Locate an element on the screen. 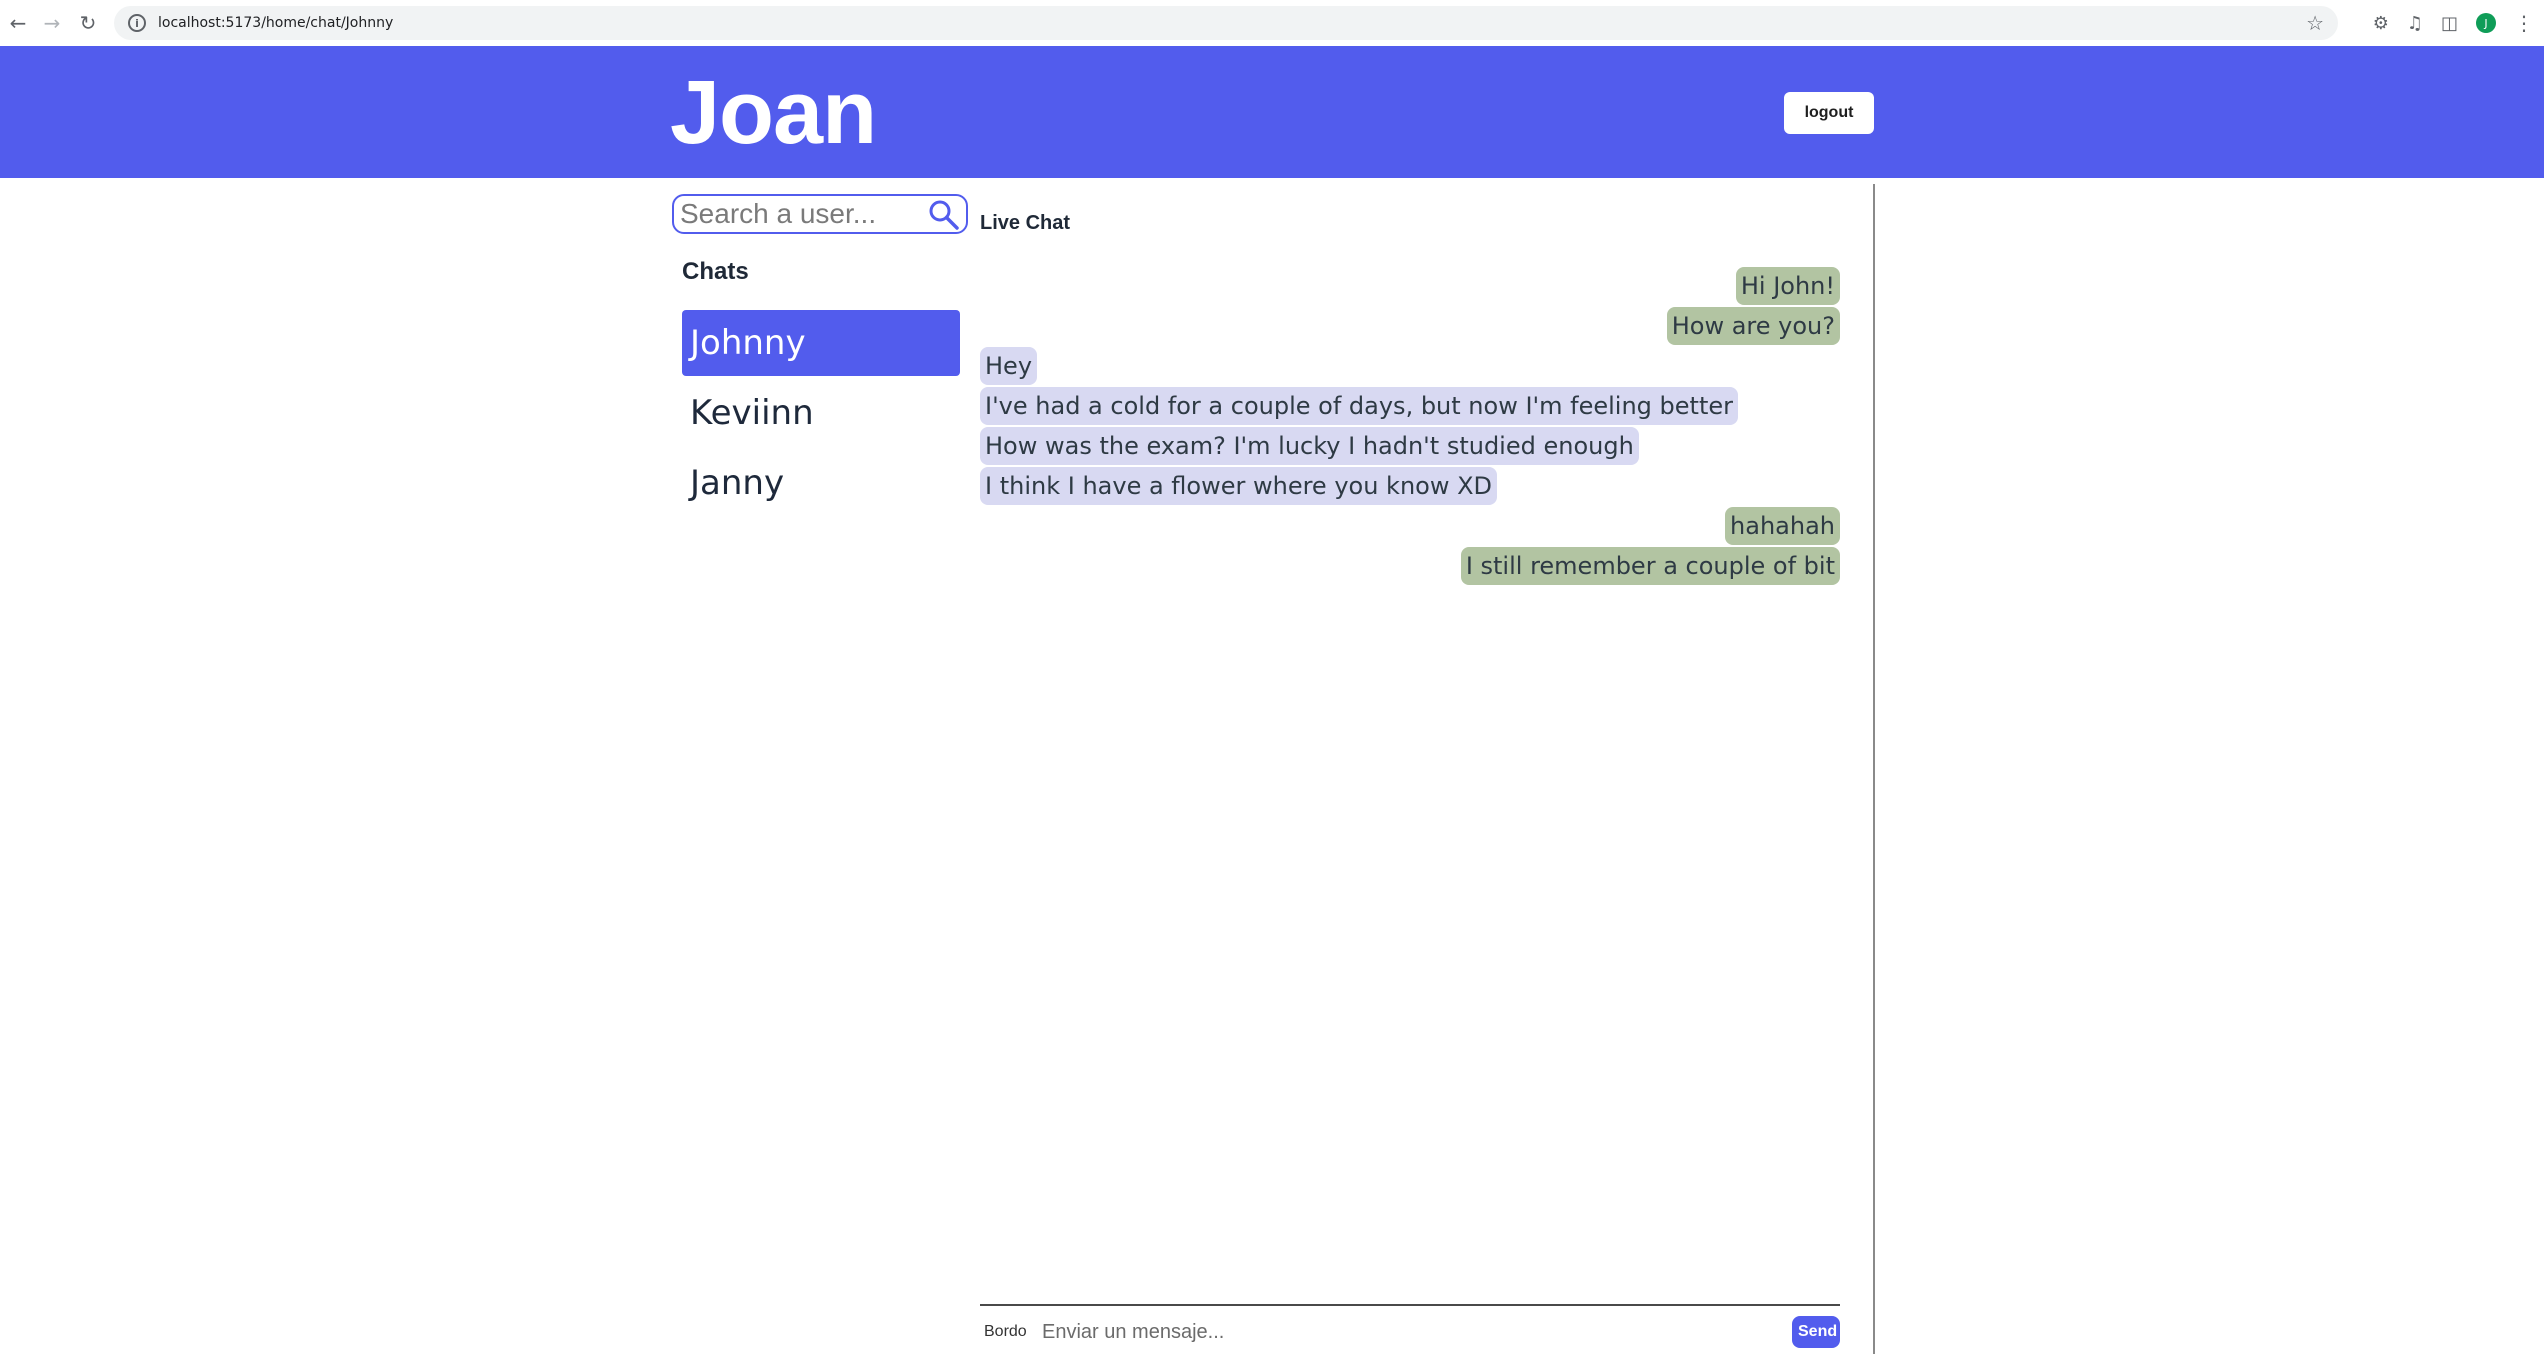  browser-extension-area: ⚙ ♫ ◫ J ⋮ is located at coordinates (2453, 23).